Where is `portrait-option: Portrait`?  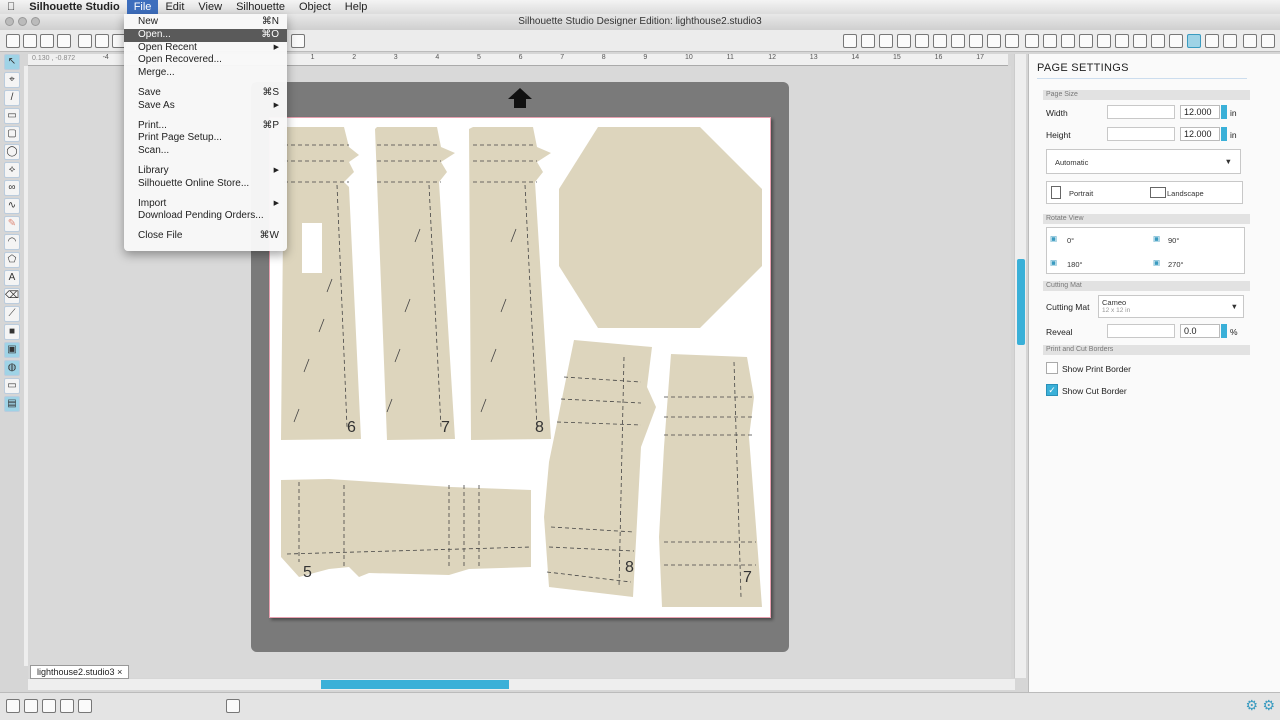 portrait-option: Portrait is located at coordinates (1081, 193).